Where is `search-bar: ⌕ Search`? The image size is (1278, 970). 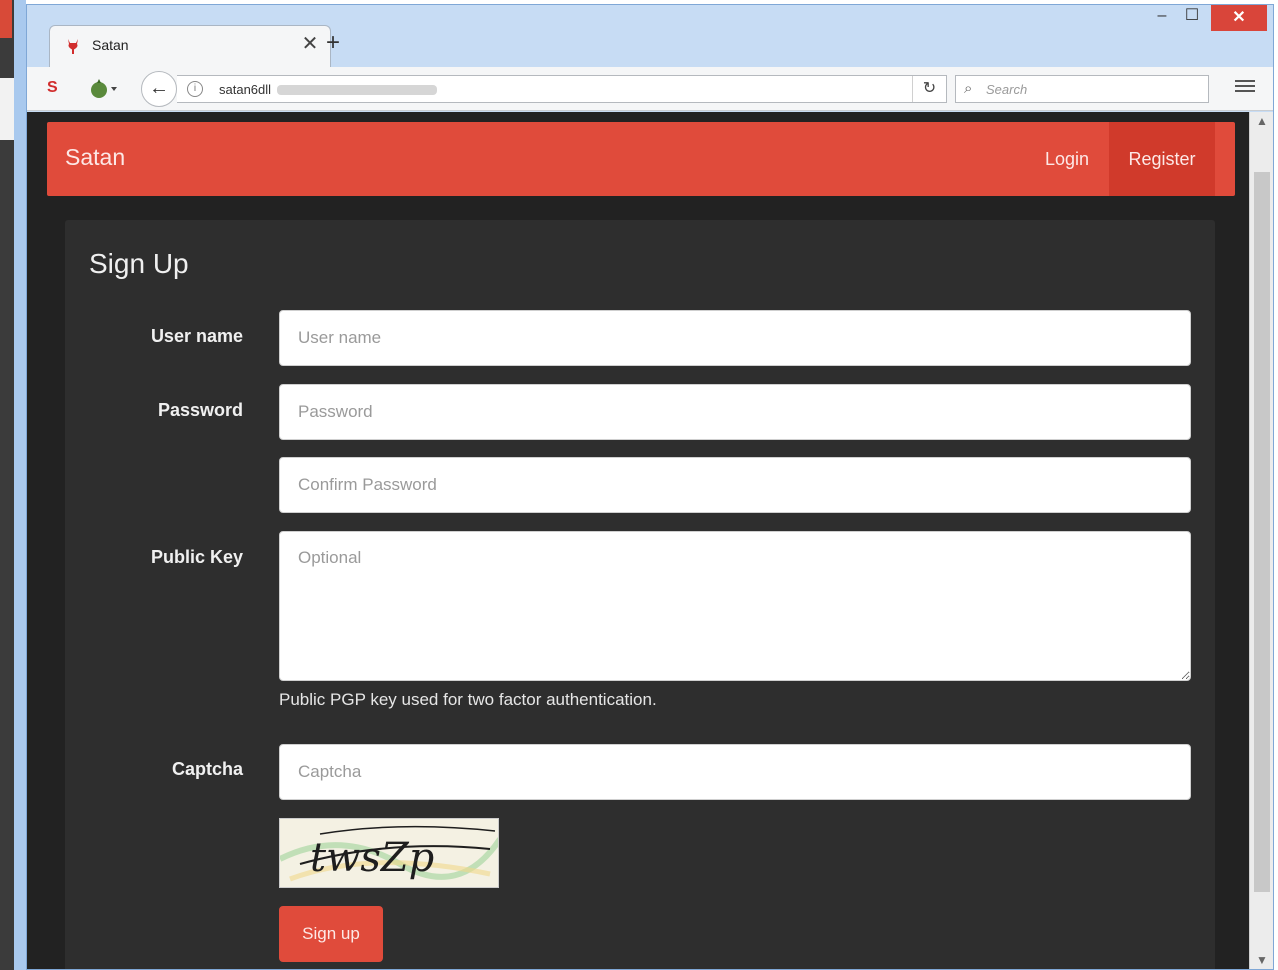
search-bar: ⌕ Search is located at coordinates (1082, 89).